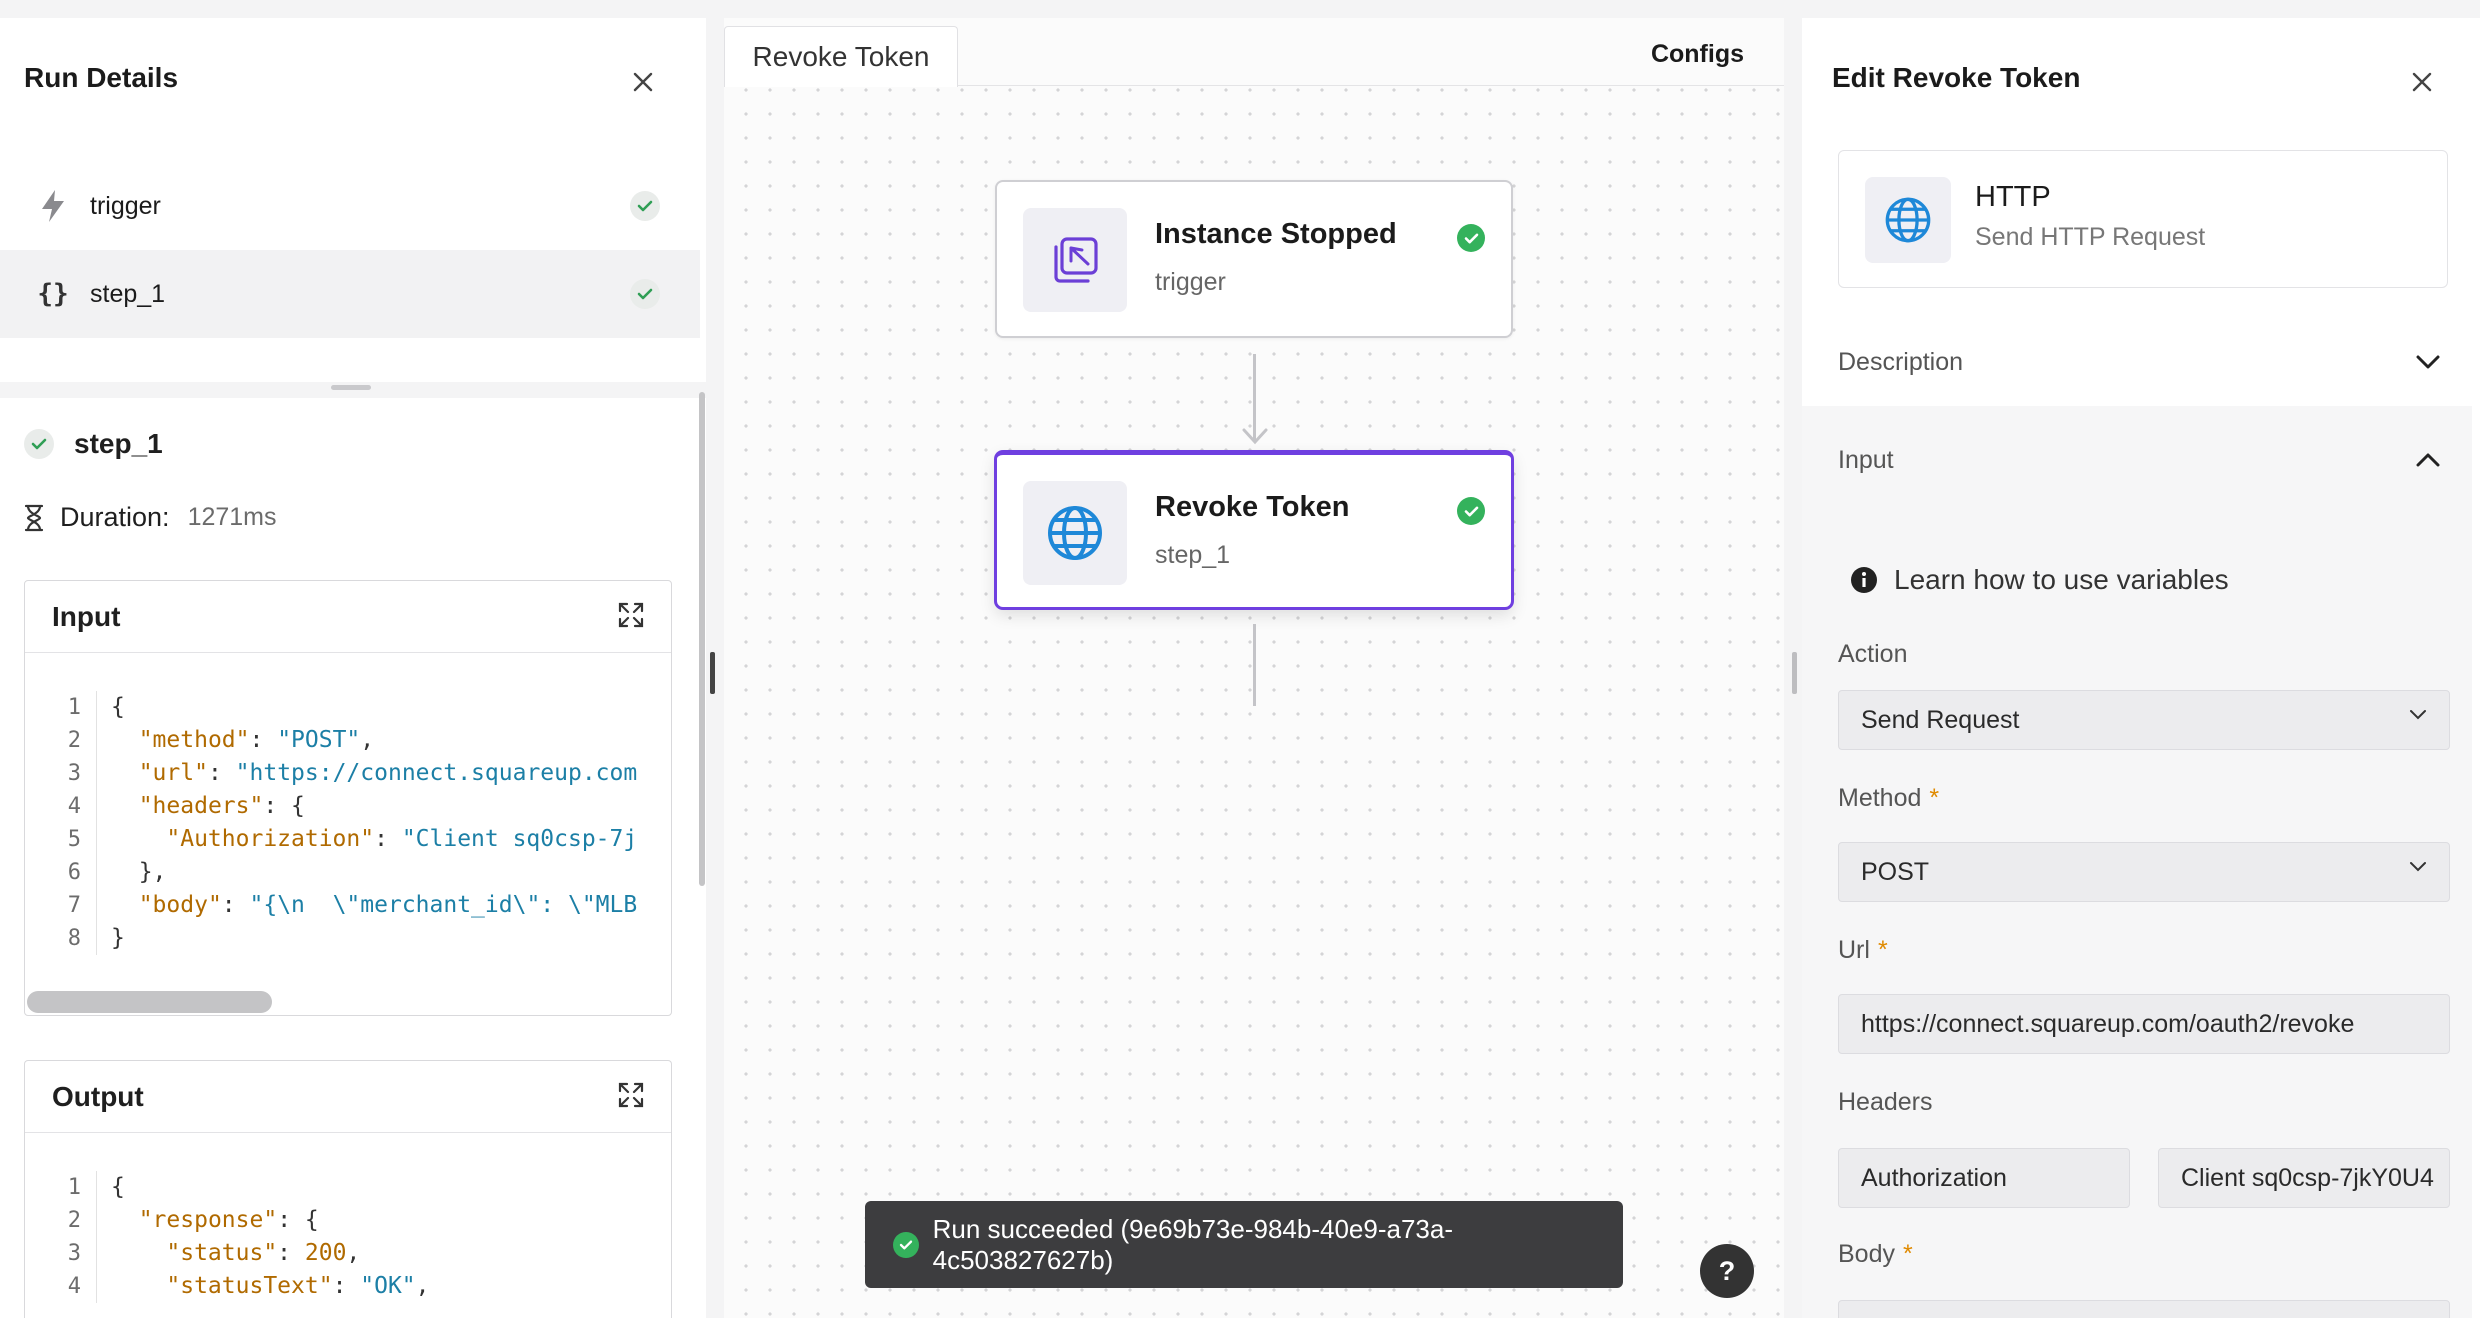 The image size is (2480, 1318). I want to click on chevron-down-icon, so click(2418, 867).